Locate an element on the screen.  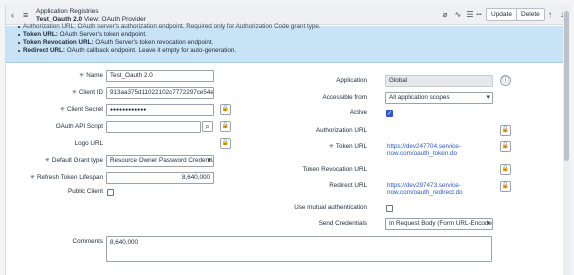
menu-icon: ≡ is located at coordinates (27, 15).